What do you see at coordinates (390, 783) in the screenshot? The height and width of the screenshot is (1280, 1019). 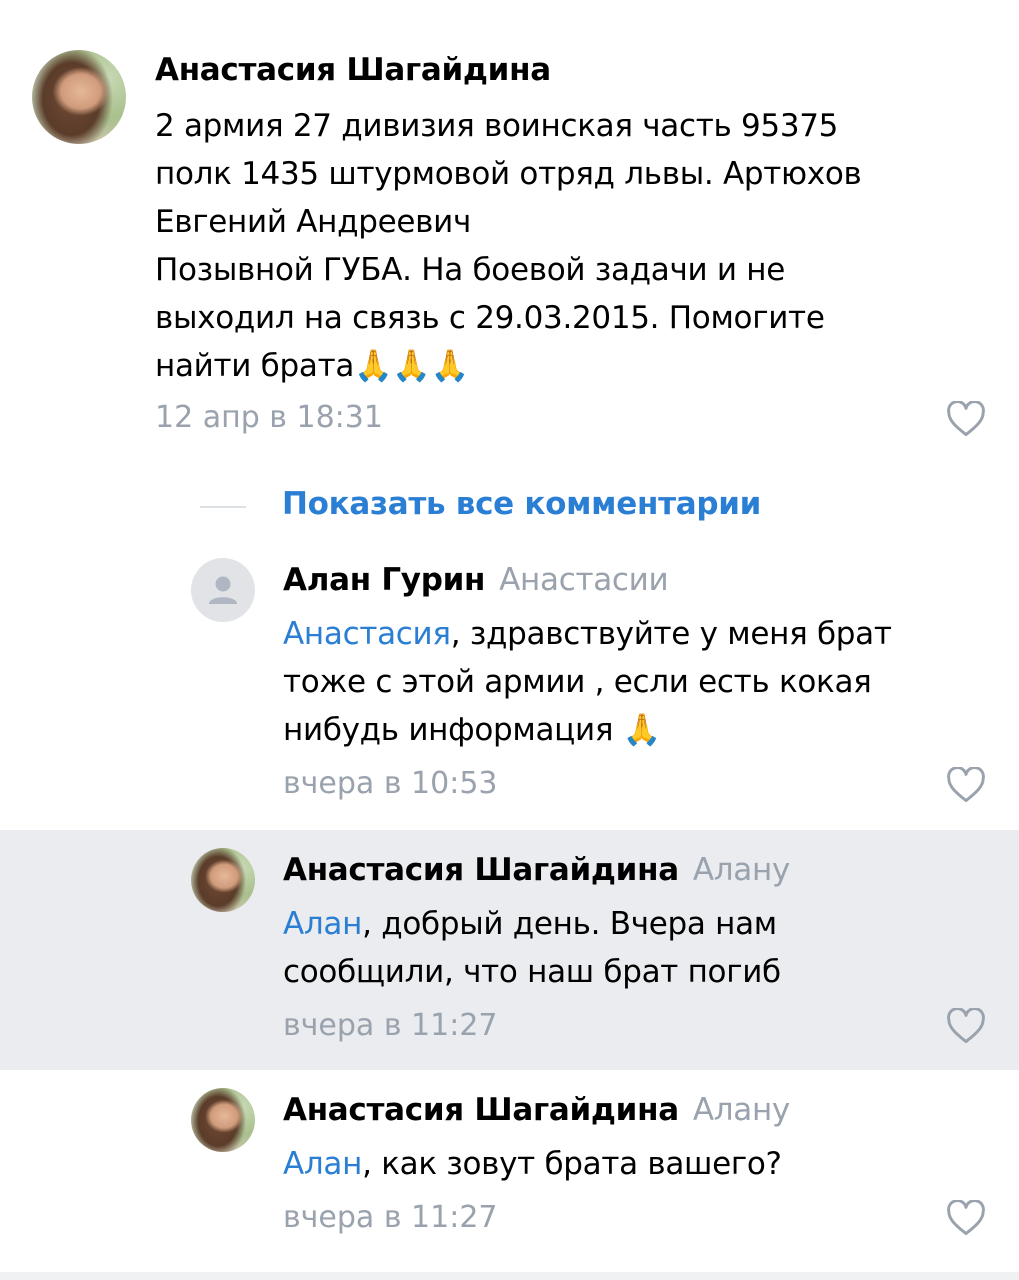 I see `comment-timestamp: вчера в 10:53` at bounding box center [390, 783].